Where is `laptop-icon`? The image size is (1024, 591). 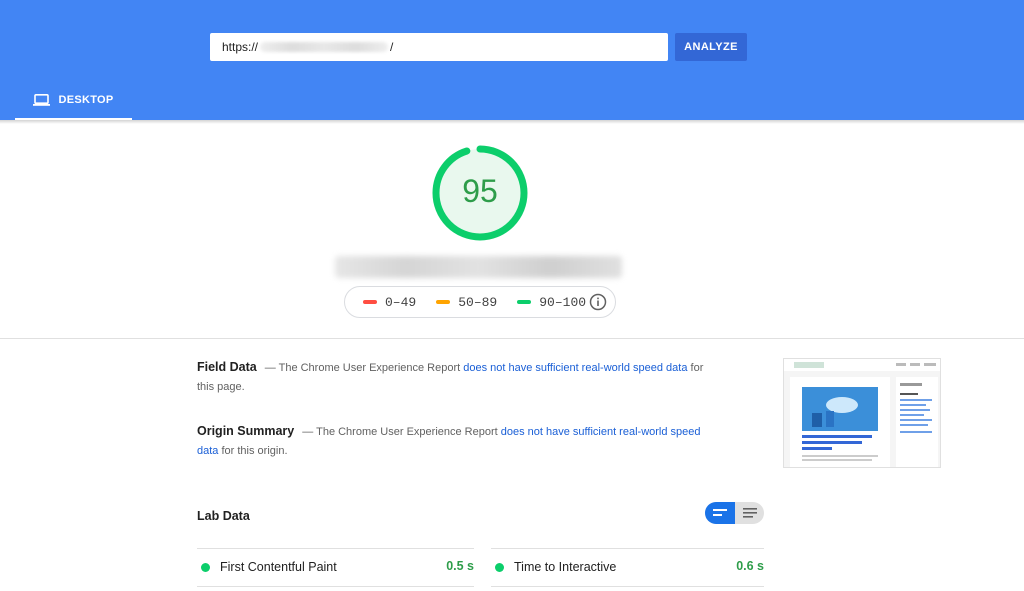 laptop-icon is located at coordinates (42, 101).